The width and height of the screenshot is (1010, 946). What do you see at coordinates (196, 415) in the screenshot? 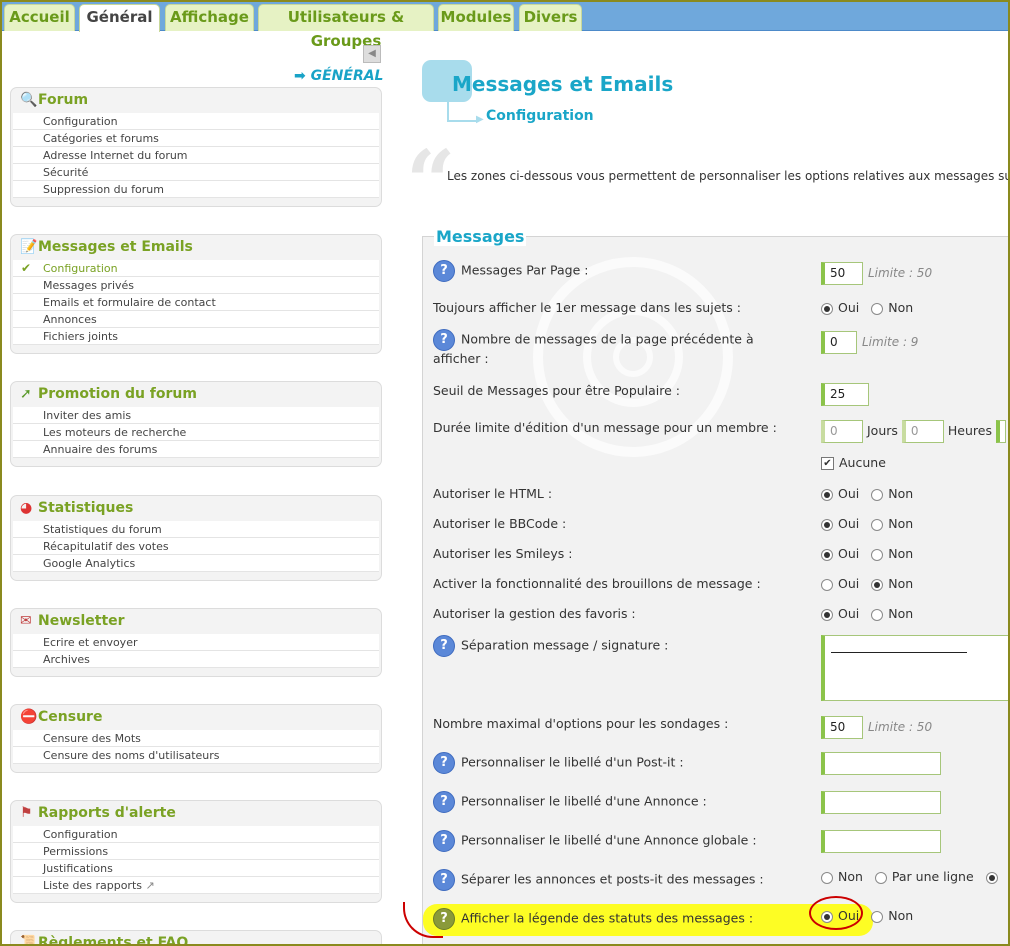
I see `sidebar-item: Inviter des amis` at bounding box center [196, 415].